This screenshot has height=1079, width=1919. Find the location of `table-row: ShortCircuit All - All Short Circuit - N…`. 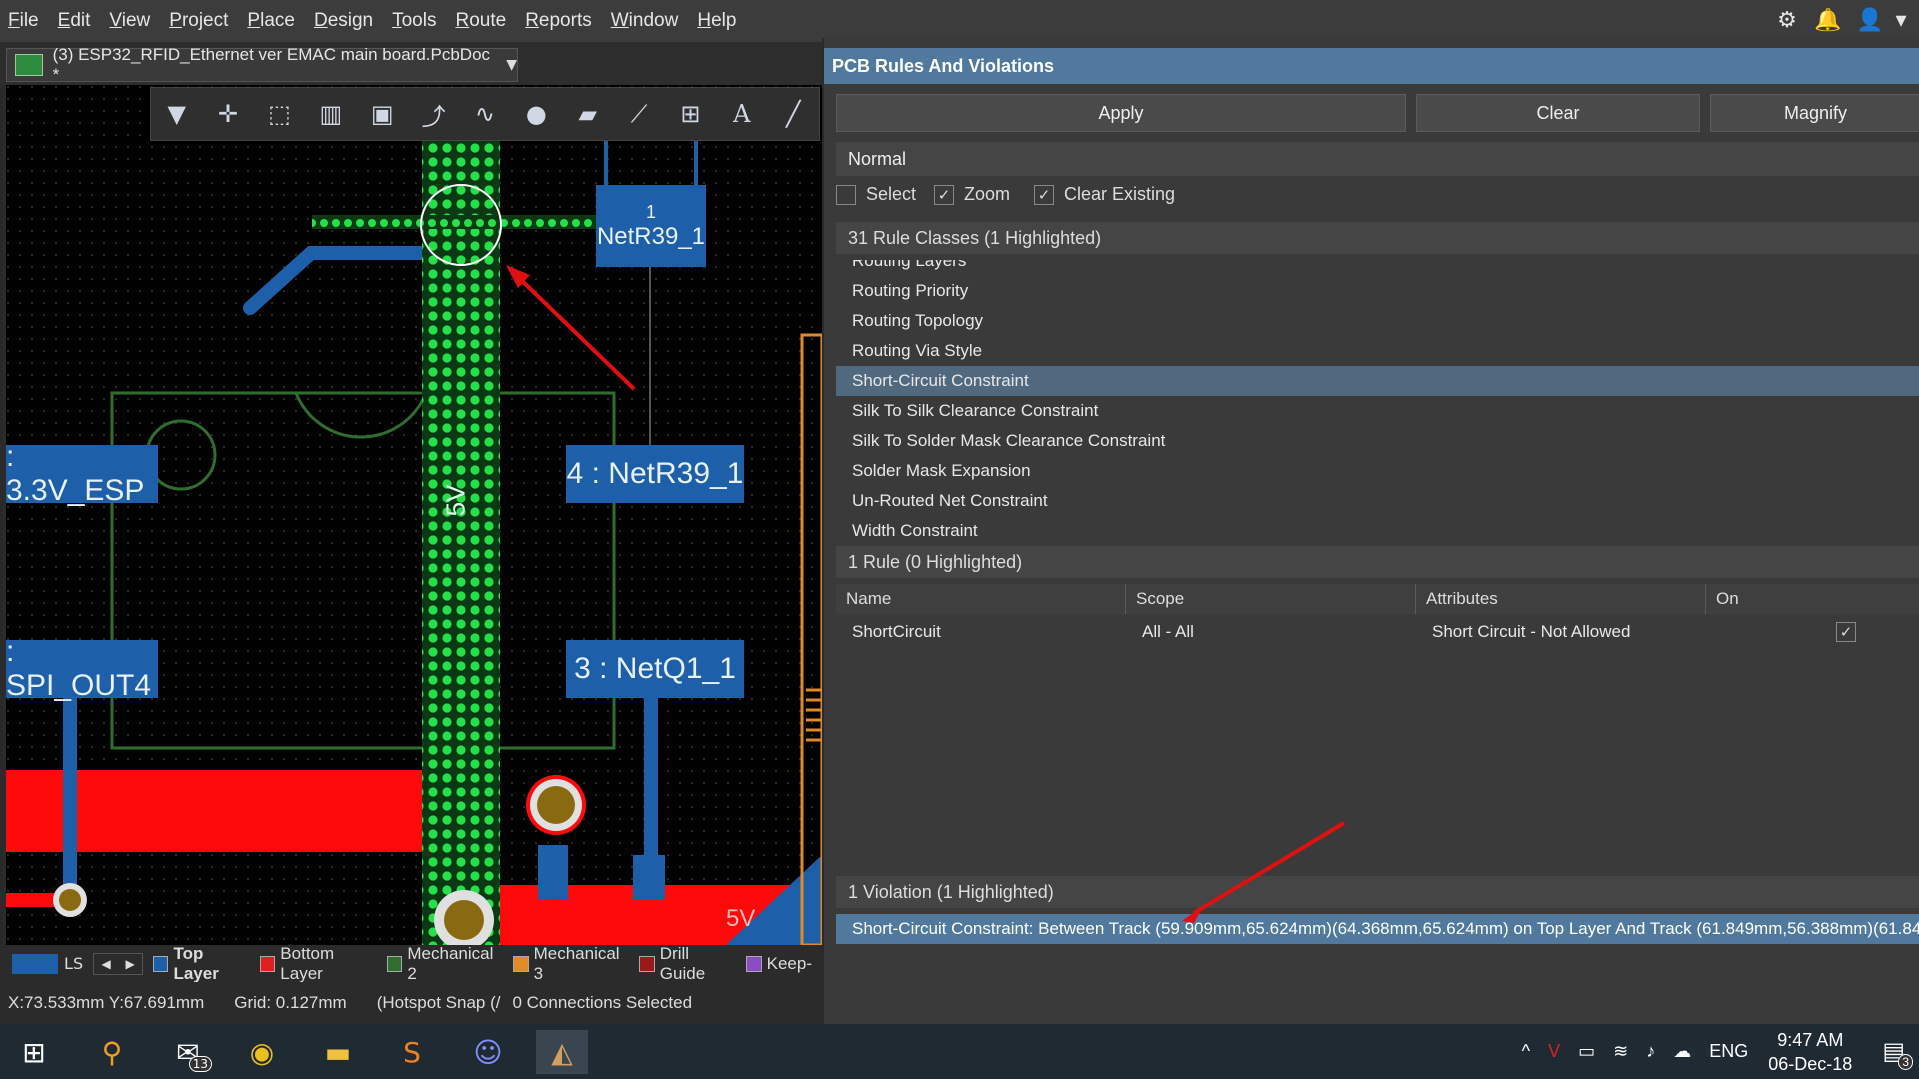

table-row: ShortCircuit All - All Short Circuit - N… is located at coordinates (1377, 632).